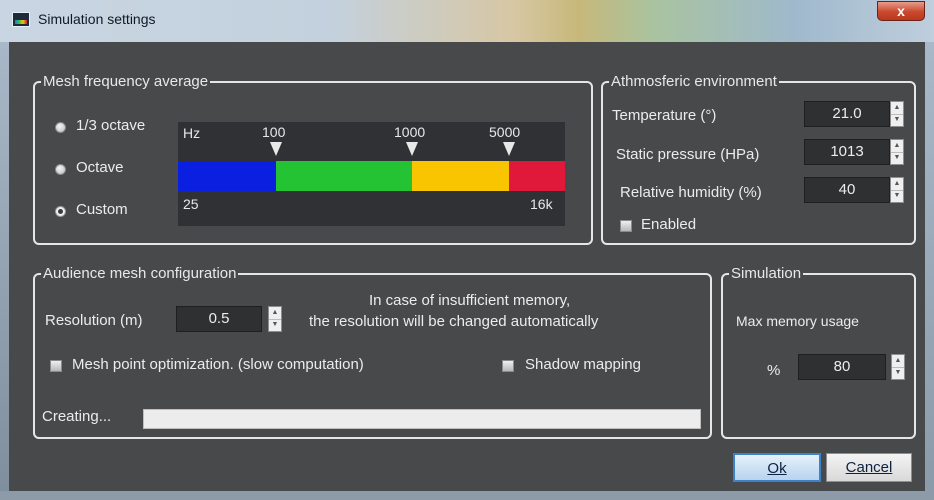  What do you see at coordinates (664, 115) in the screenshot?
I see `temperature-label: Temperature (°)` at bounding box center [664, 115].